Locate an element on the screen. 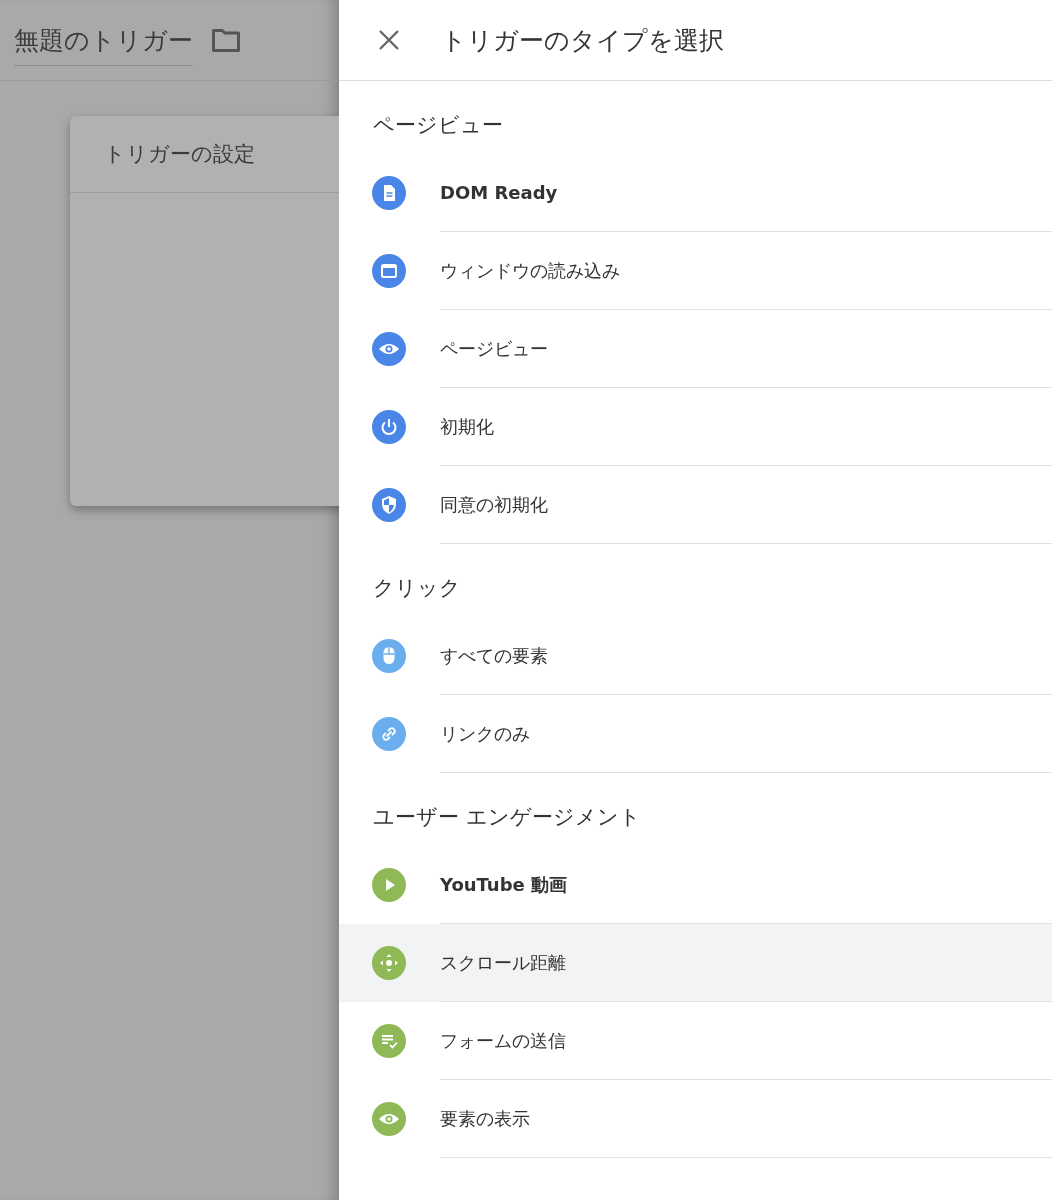 The width and height of the screenshot is (1052, 1200). trigger-type-item: すべての要素 is located at coordinates (695, 656).